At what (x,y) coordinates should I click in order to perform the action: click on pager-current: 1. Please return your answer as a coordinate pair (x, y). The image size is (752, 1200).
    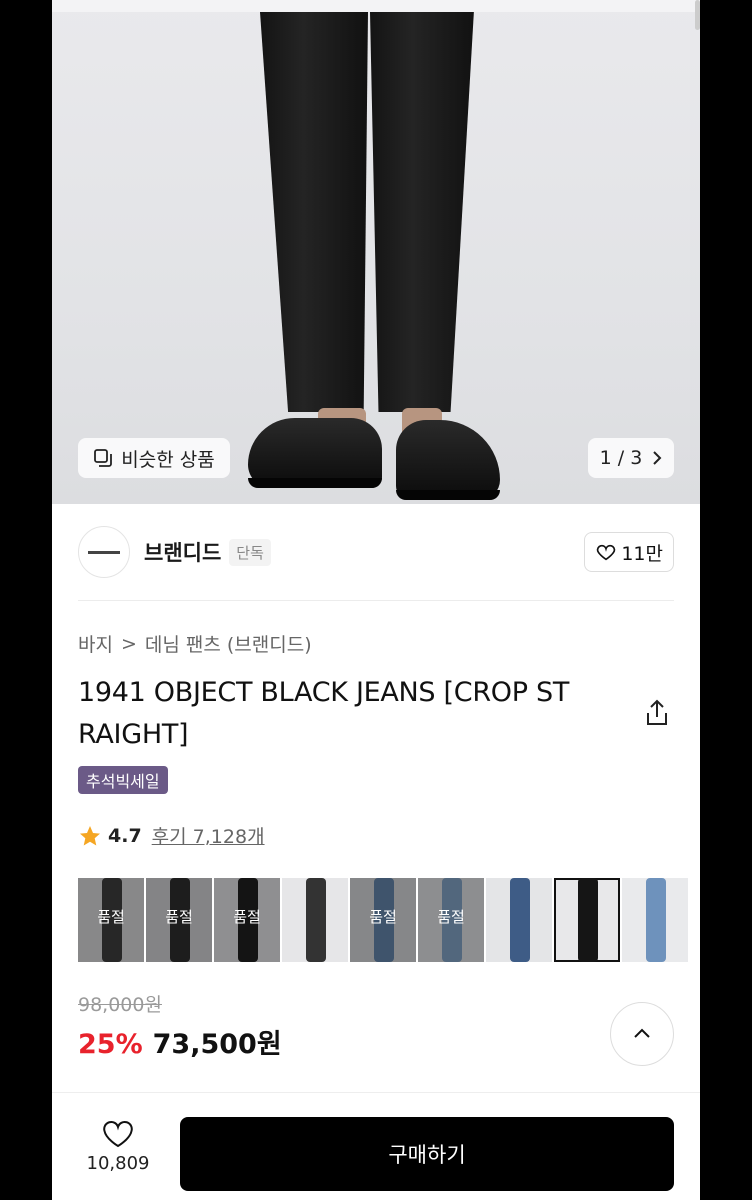
    Looking at the image, I should click on (605, 458).